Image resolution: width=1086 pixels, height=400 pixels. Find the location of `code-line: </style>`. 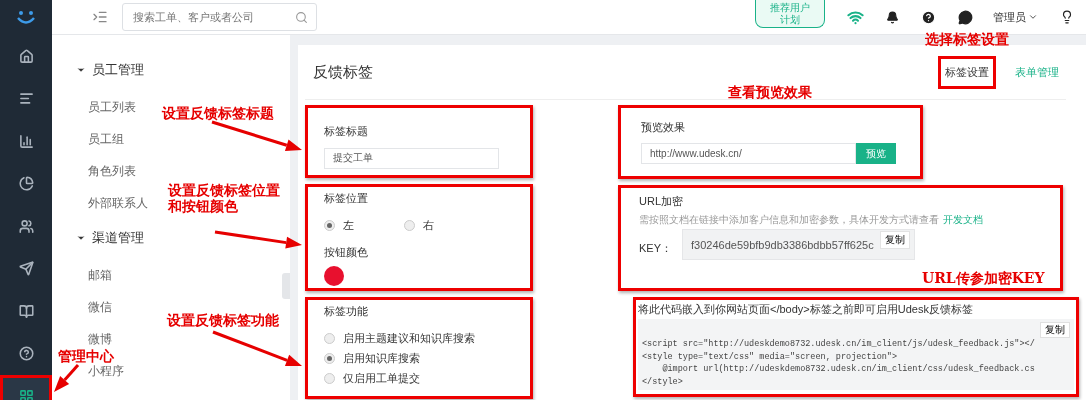

code-line: </style> is located at coordinates (663, 381).